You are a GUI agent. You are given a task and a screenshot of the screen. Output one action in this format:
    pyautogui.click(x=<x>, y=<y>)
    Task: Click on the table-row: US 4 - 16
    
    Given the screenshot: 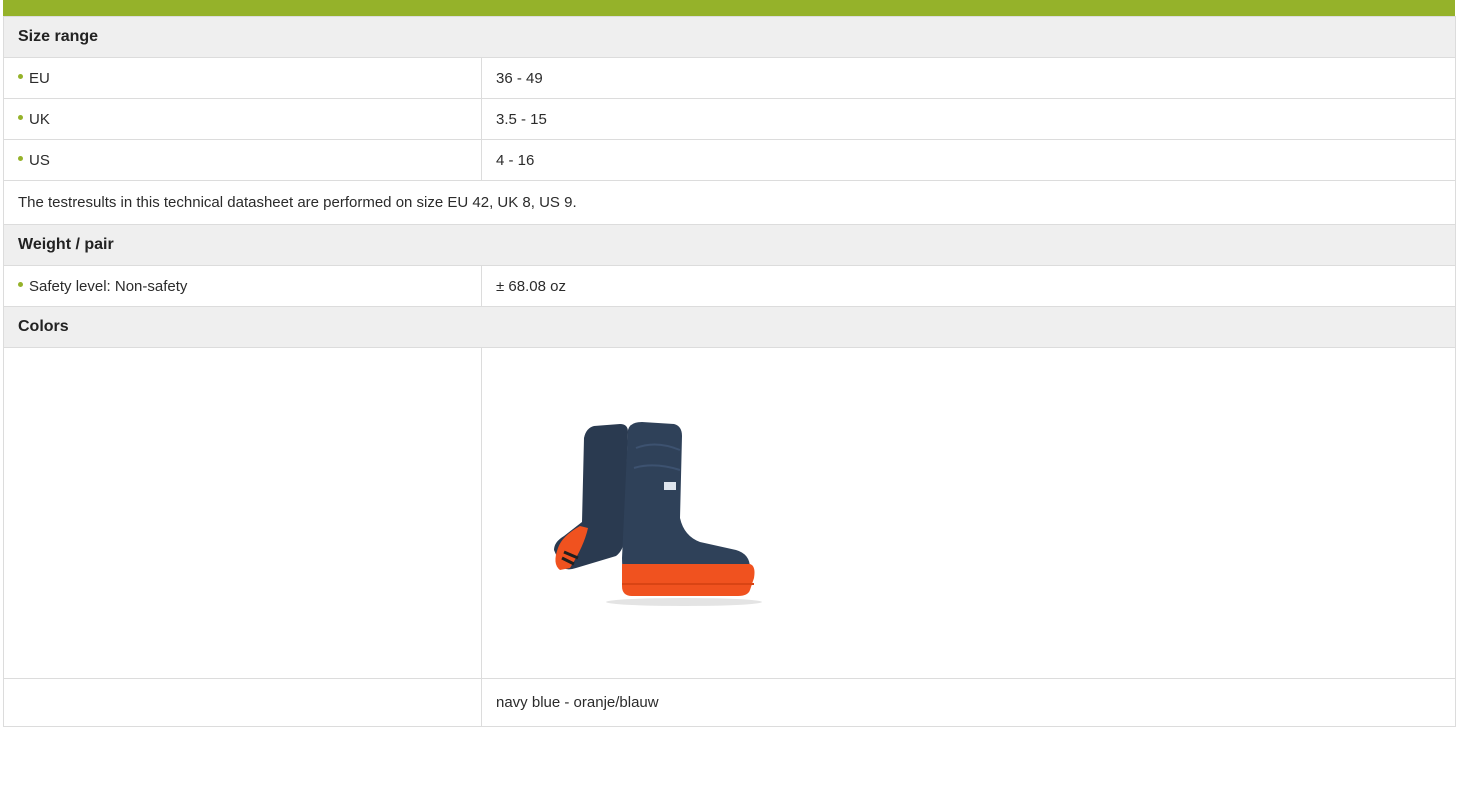 What is the action you would take?
    pyautogui.click(x=729, y=160)
    